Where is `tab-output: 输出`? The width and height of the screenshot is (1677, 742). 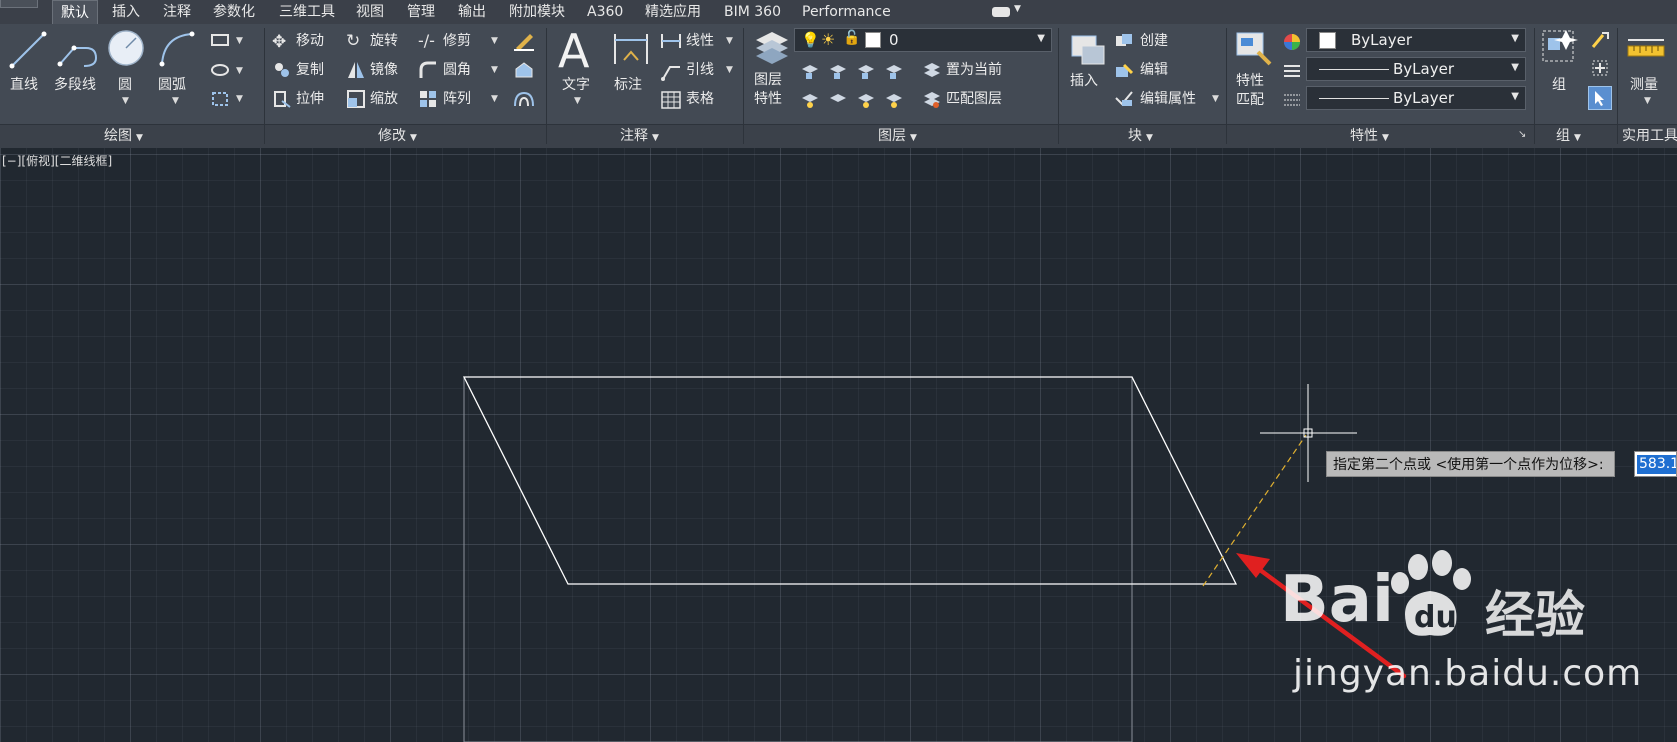 tab-output: 输出 is located at coordinates (472, 12).